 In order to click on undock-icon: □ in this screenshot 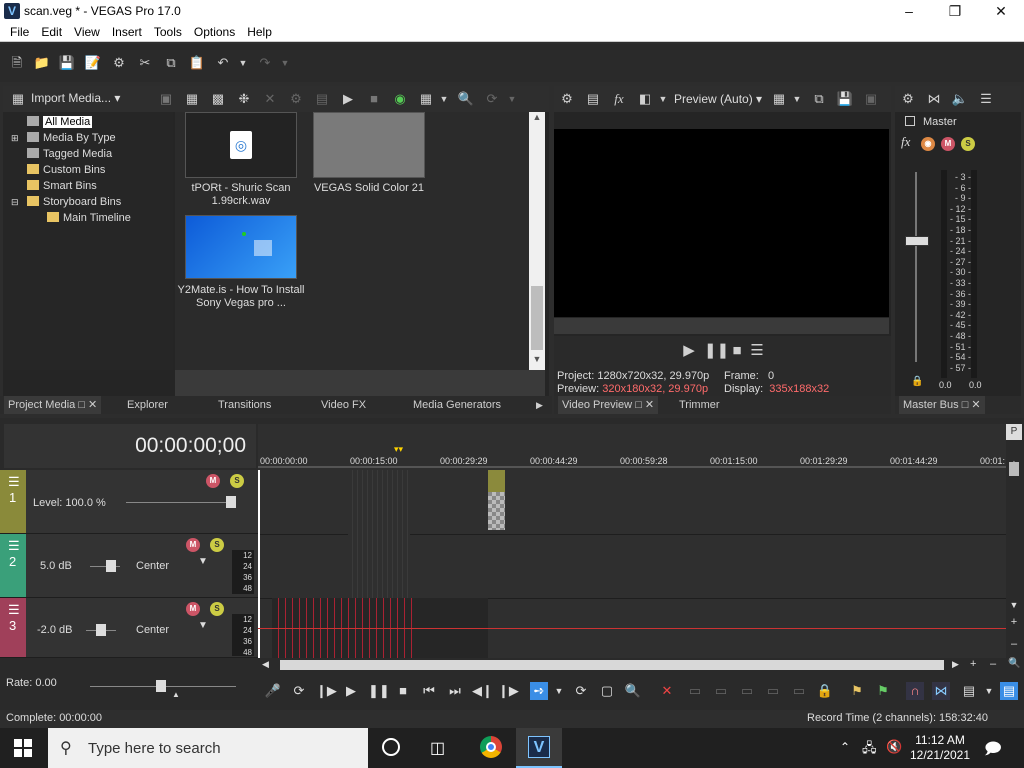, I will do `click(81, 405)`.